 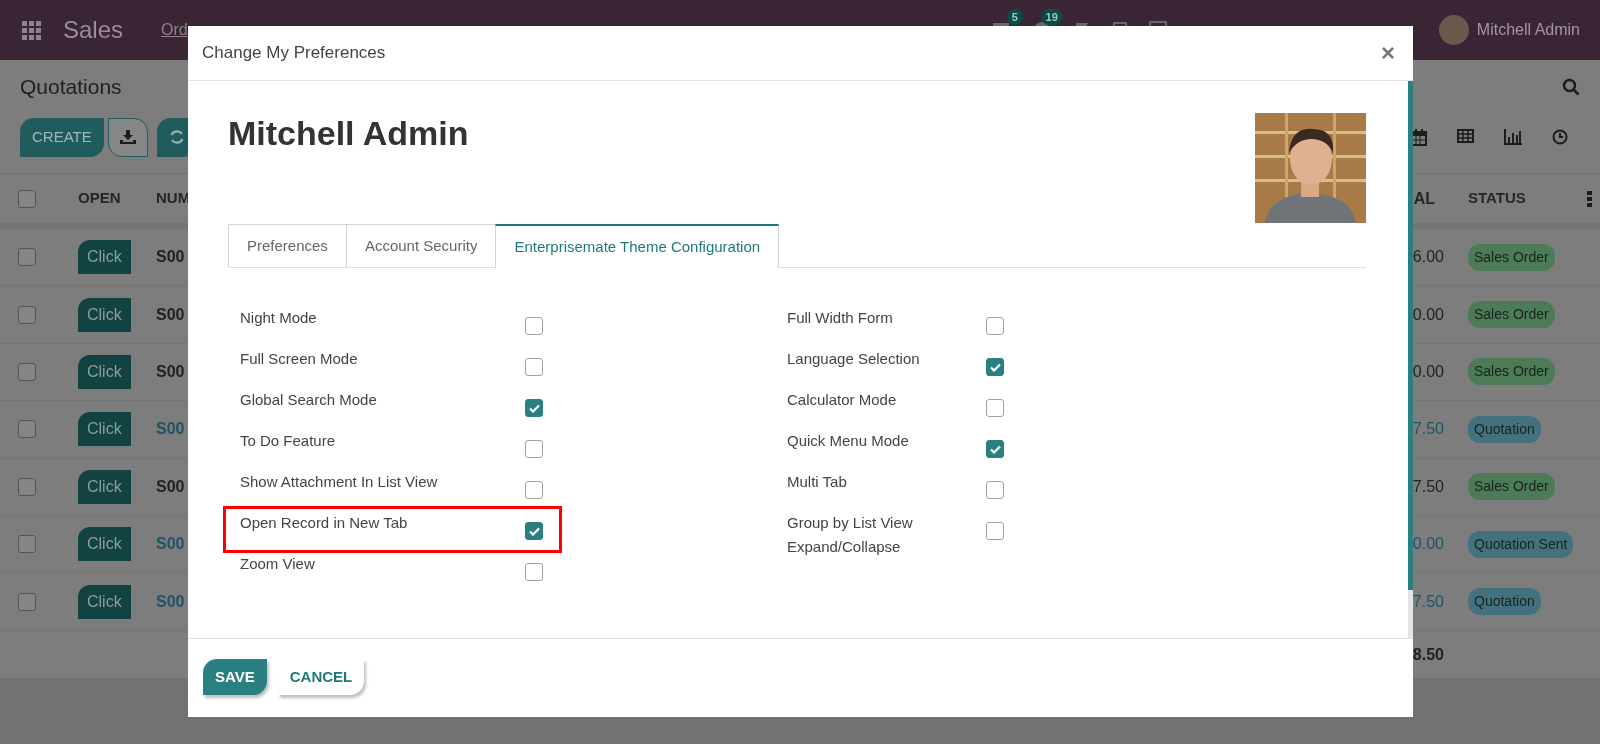 I want to click on refresh-icon, so click(x=176, y=137).